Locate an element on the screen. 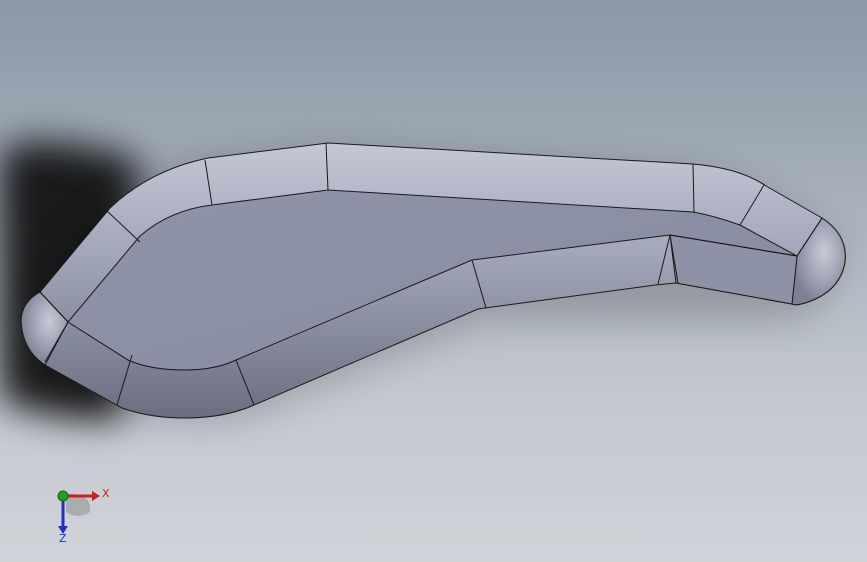 The image size is (867, 562). x-axis-label: X is located at coordinates (106, 493).